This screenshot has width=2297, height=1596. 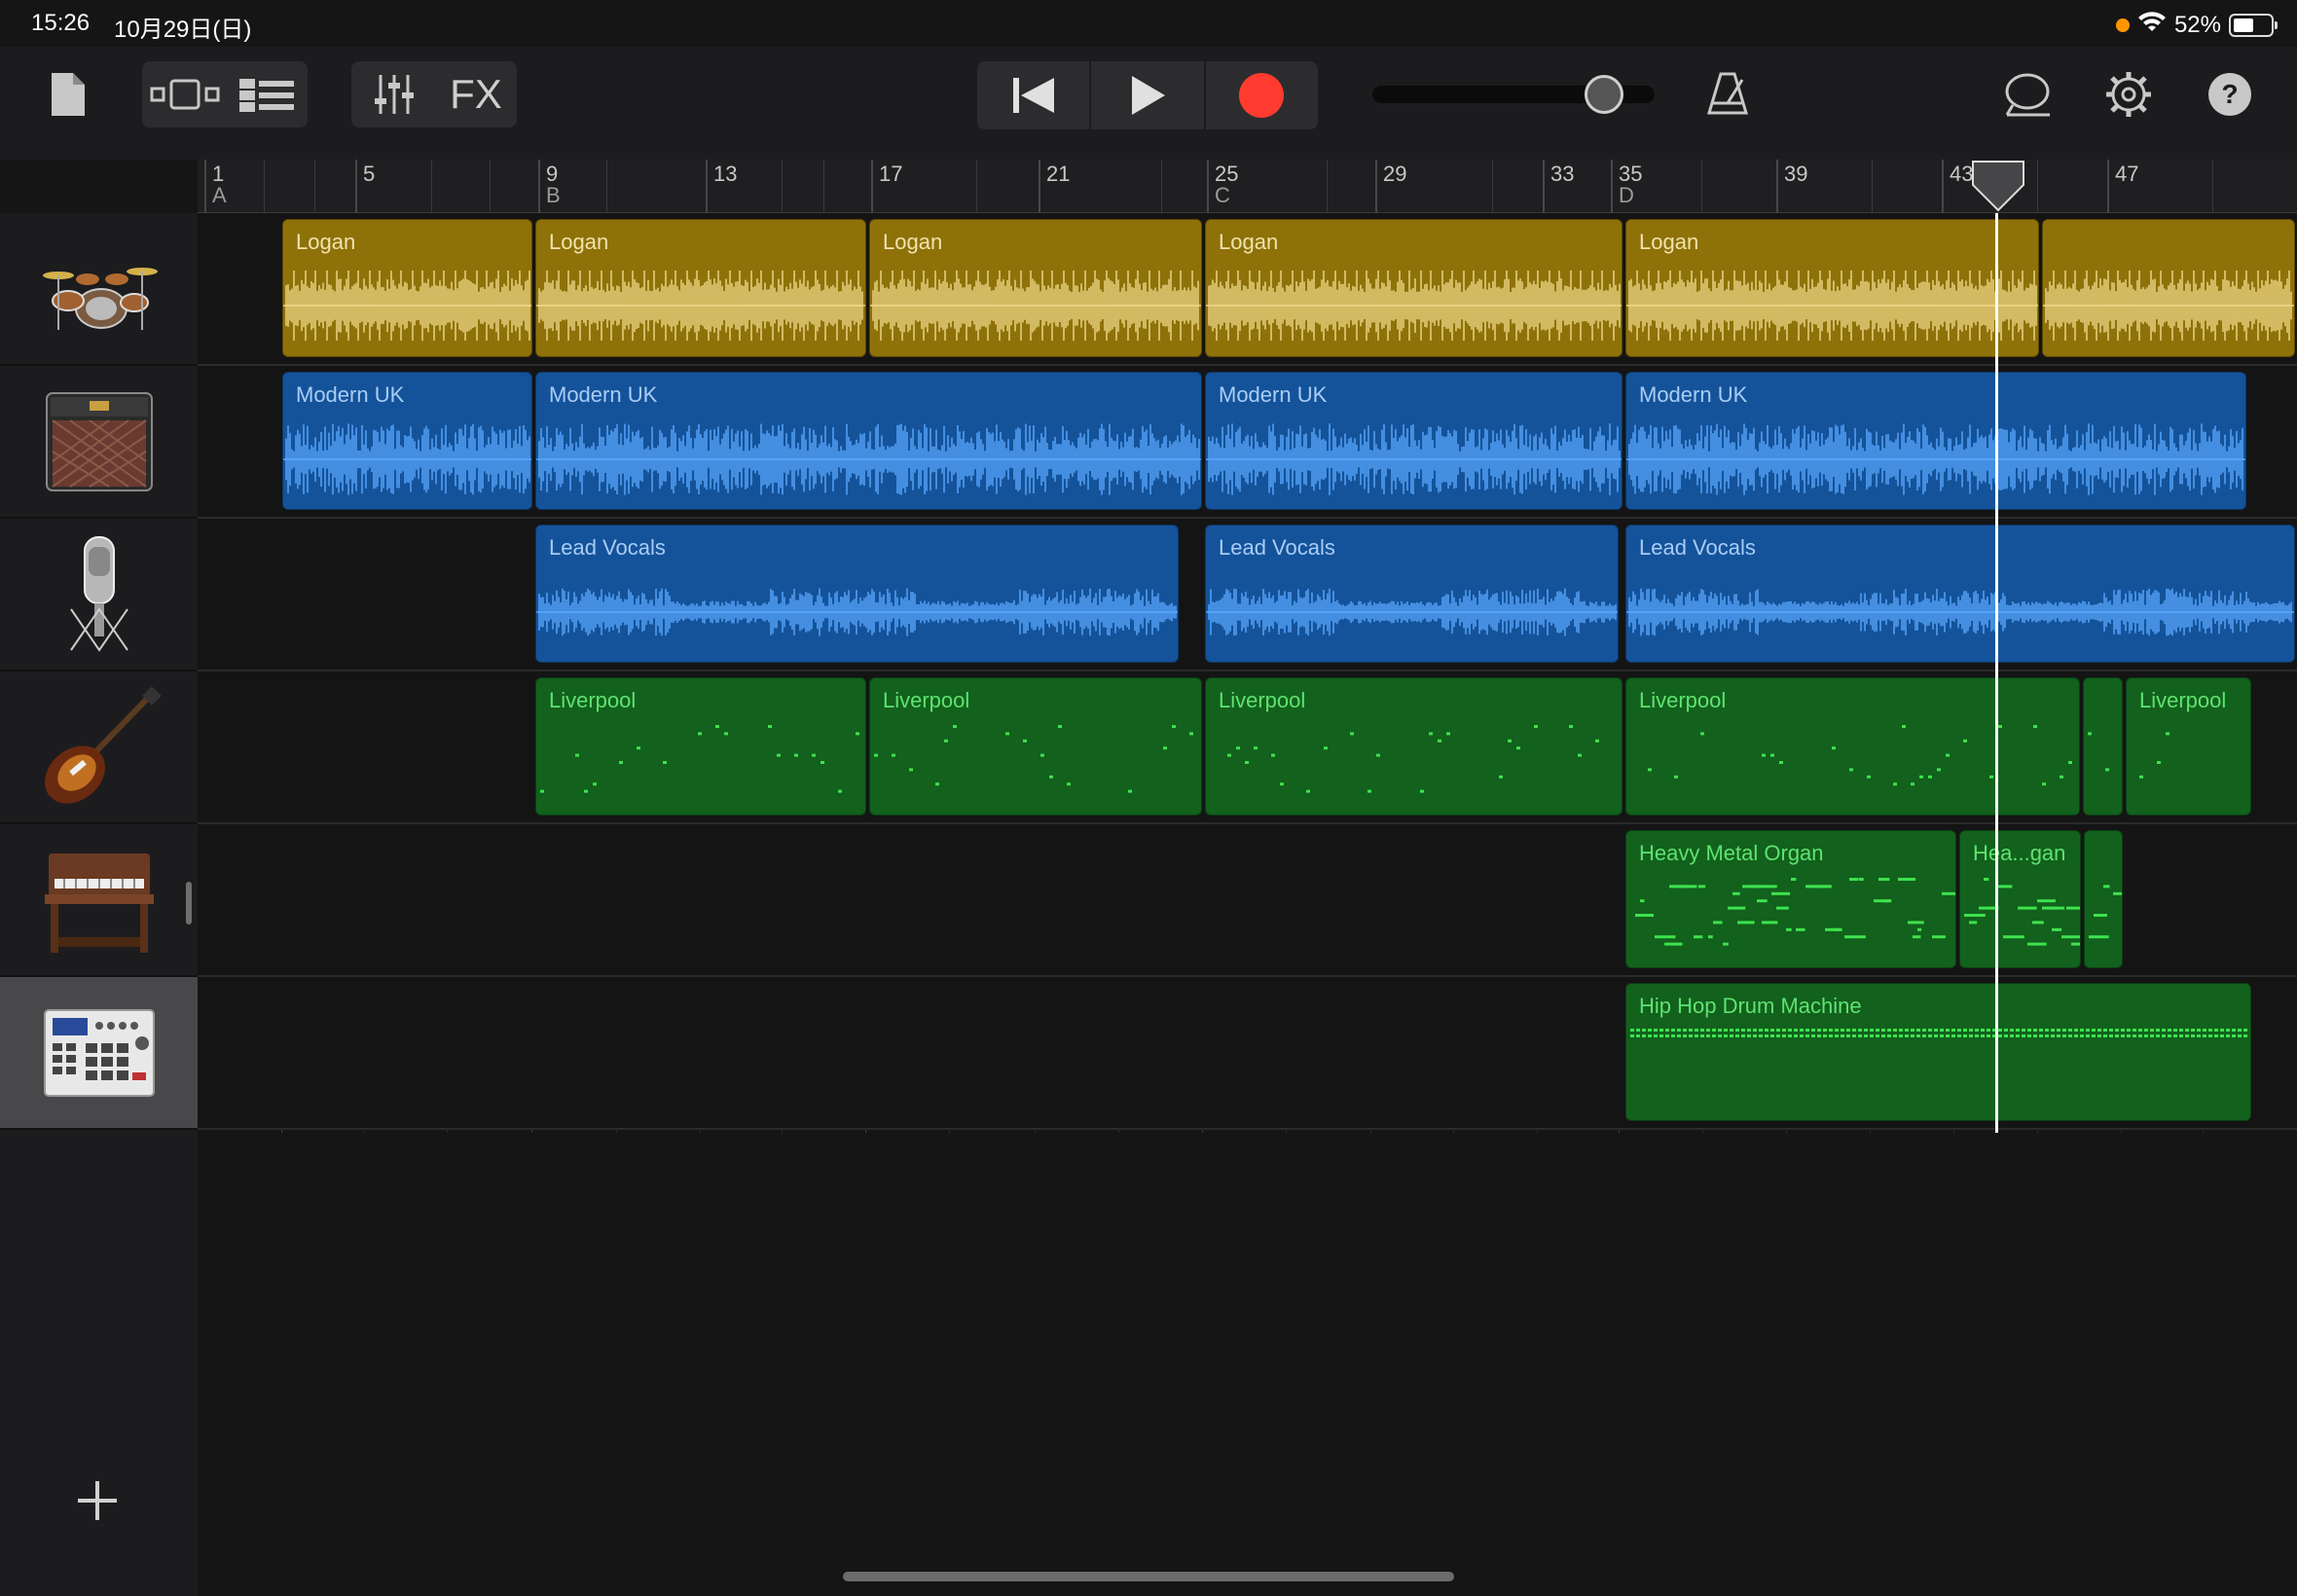 What do you see at coordinates (2027, 94) in the screenshot?
I see `loop-browser-icon` at bounding box center [2027, 94].